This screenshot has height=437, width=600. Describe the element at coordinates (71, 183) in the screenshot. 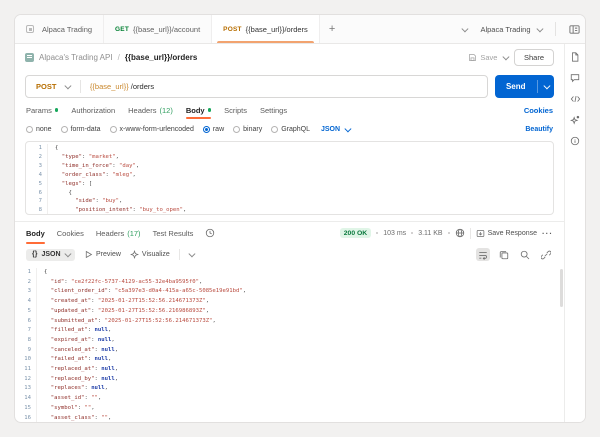

I see `code-token: "legs"` at that location.